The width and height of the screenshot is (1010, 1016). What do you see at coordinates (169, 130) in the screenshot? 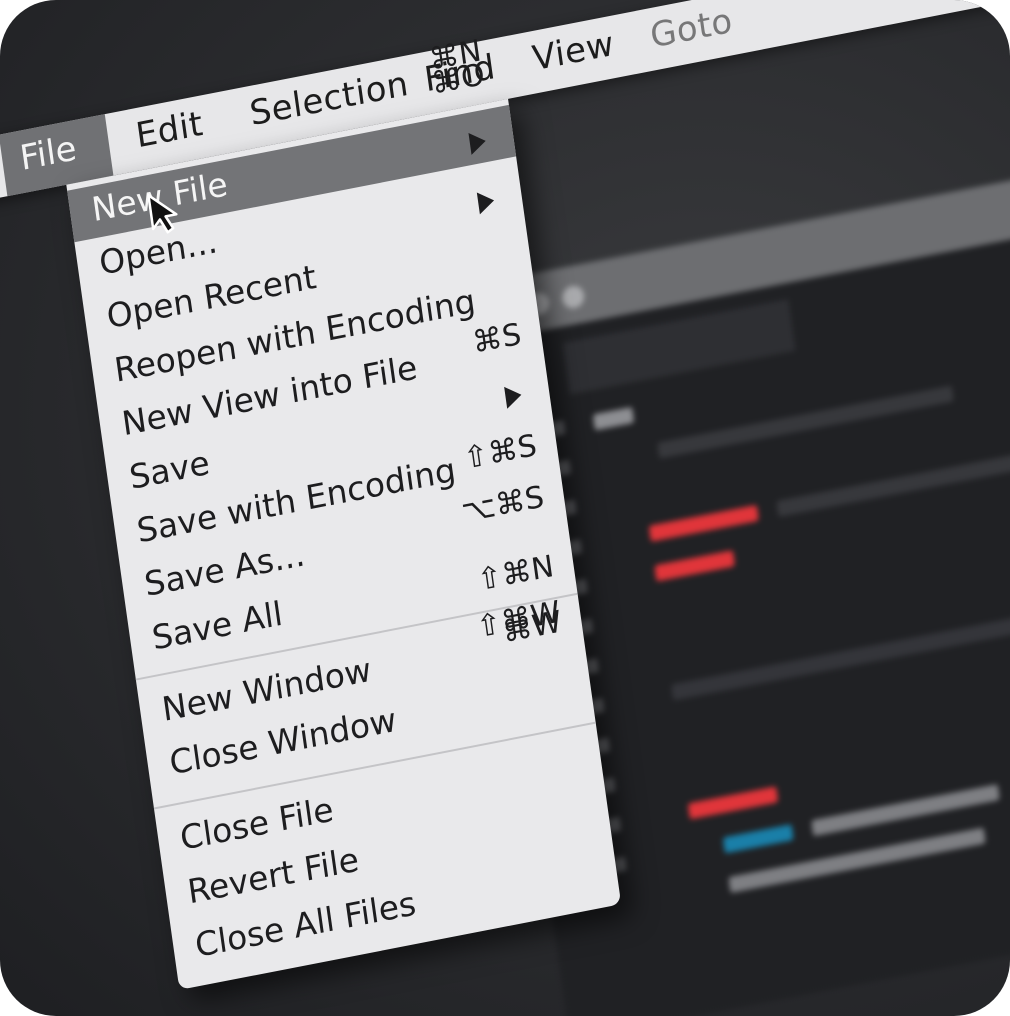
I see `menu-edit: Edit` at bounding box center [169, 130].